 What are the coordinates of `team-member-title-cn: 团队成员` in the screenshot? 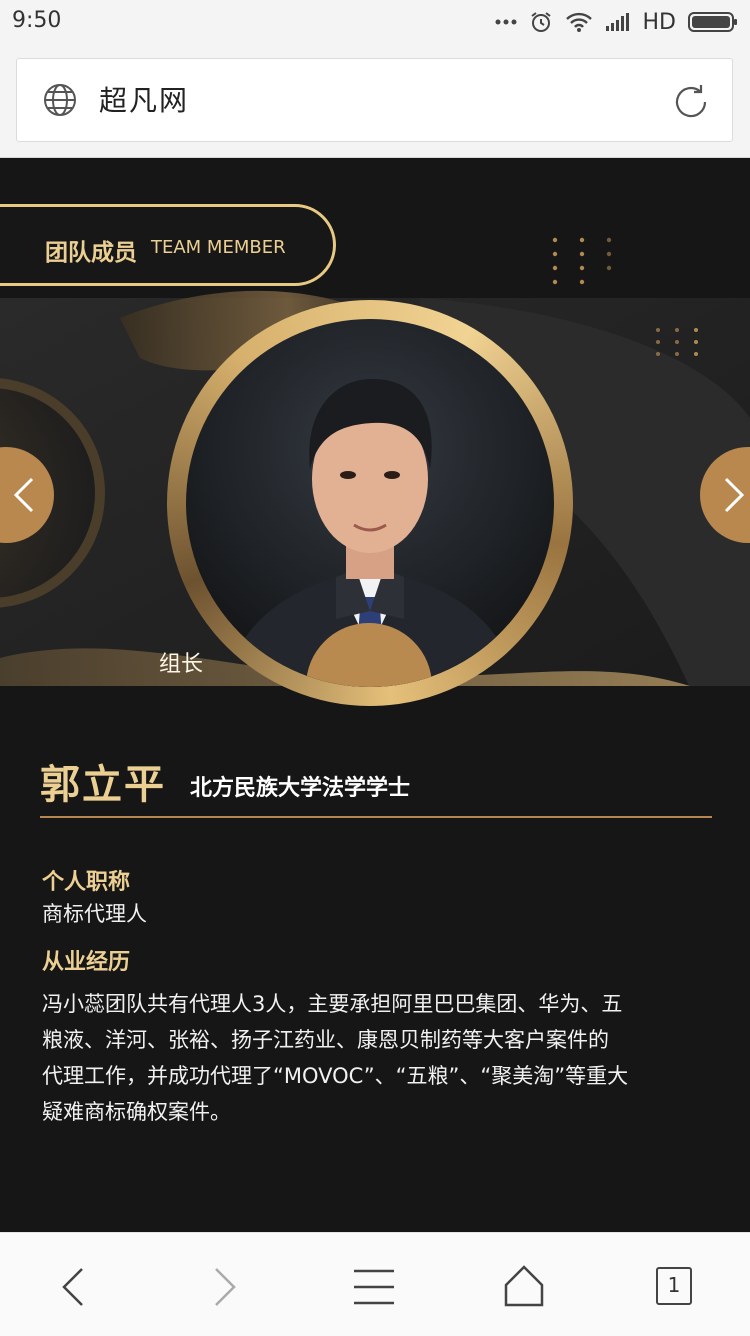 It's located at (91, 253).